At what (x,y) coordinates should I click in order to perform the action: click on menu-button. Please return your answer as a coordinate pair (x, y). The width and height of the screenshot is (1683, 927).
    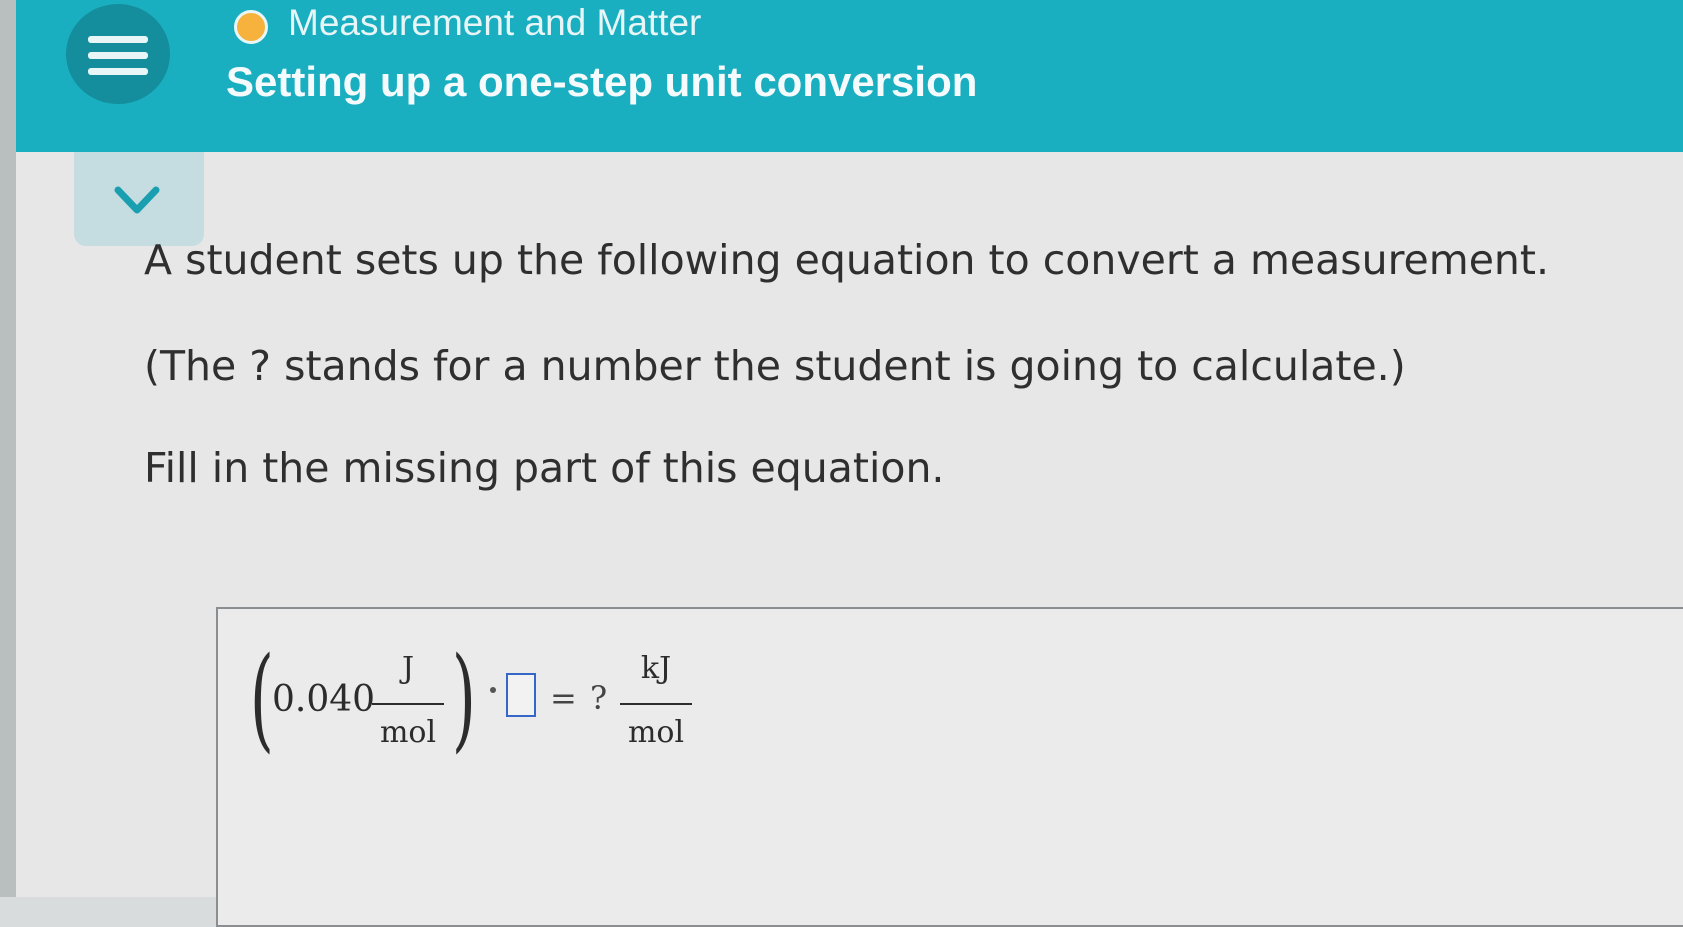
    Looking at the image, I should click on (118, 54).